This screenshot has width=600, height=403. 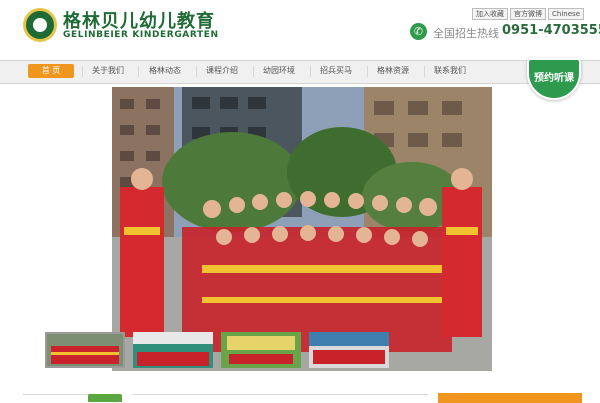 What do you see at coordinates (51, 71) in the screenshot?
I see `nav-home: 首 页` at bounding box center [51, 71].